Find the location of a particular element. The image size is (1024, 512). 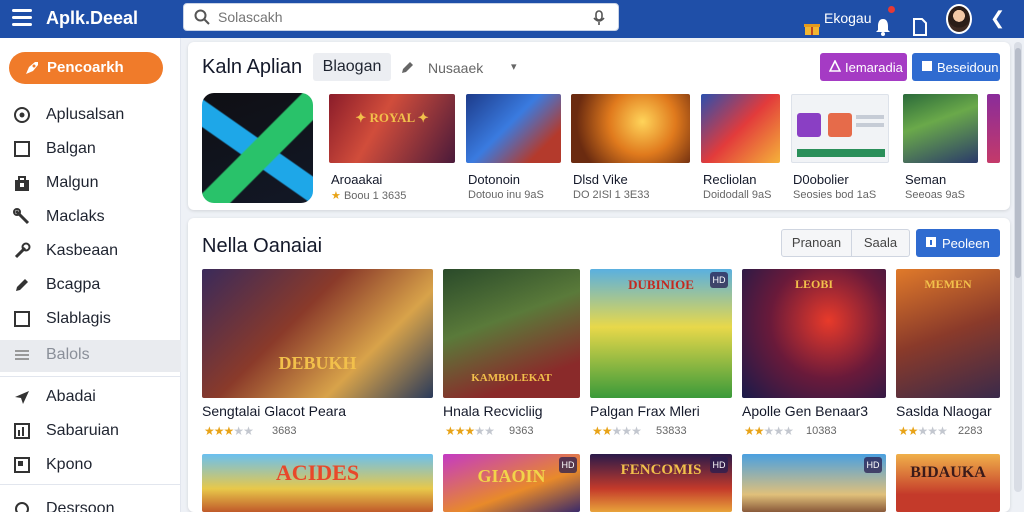

sidebar-item-label: Balgan is located at coordinates (71, 148).